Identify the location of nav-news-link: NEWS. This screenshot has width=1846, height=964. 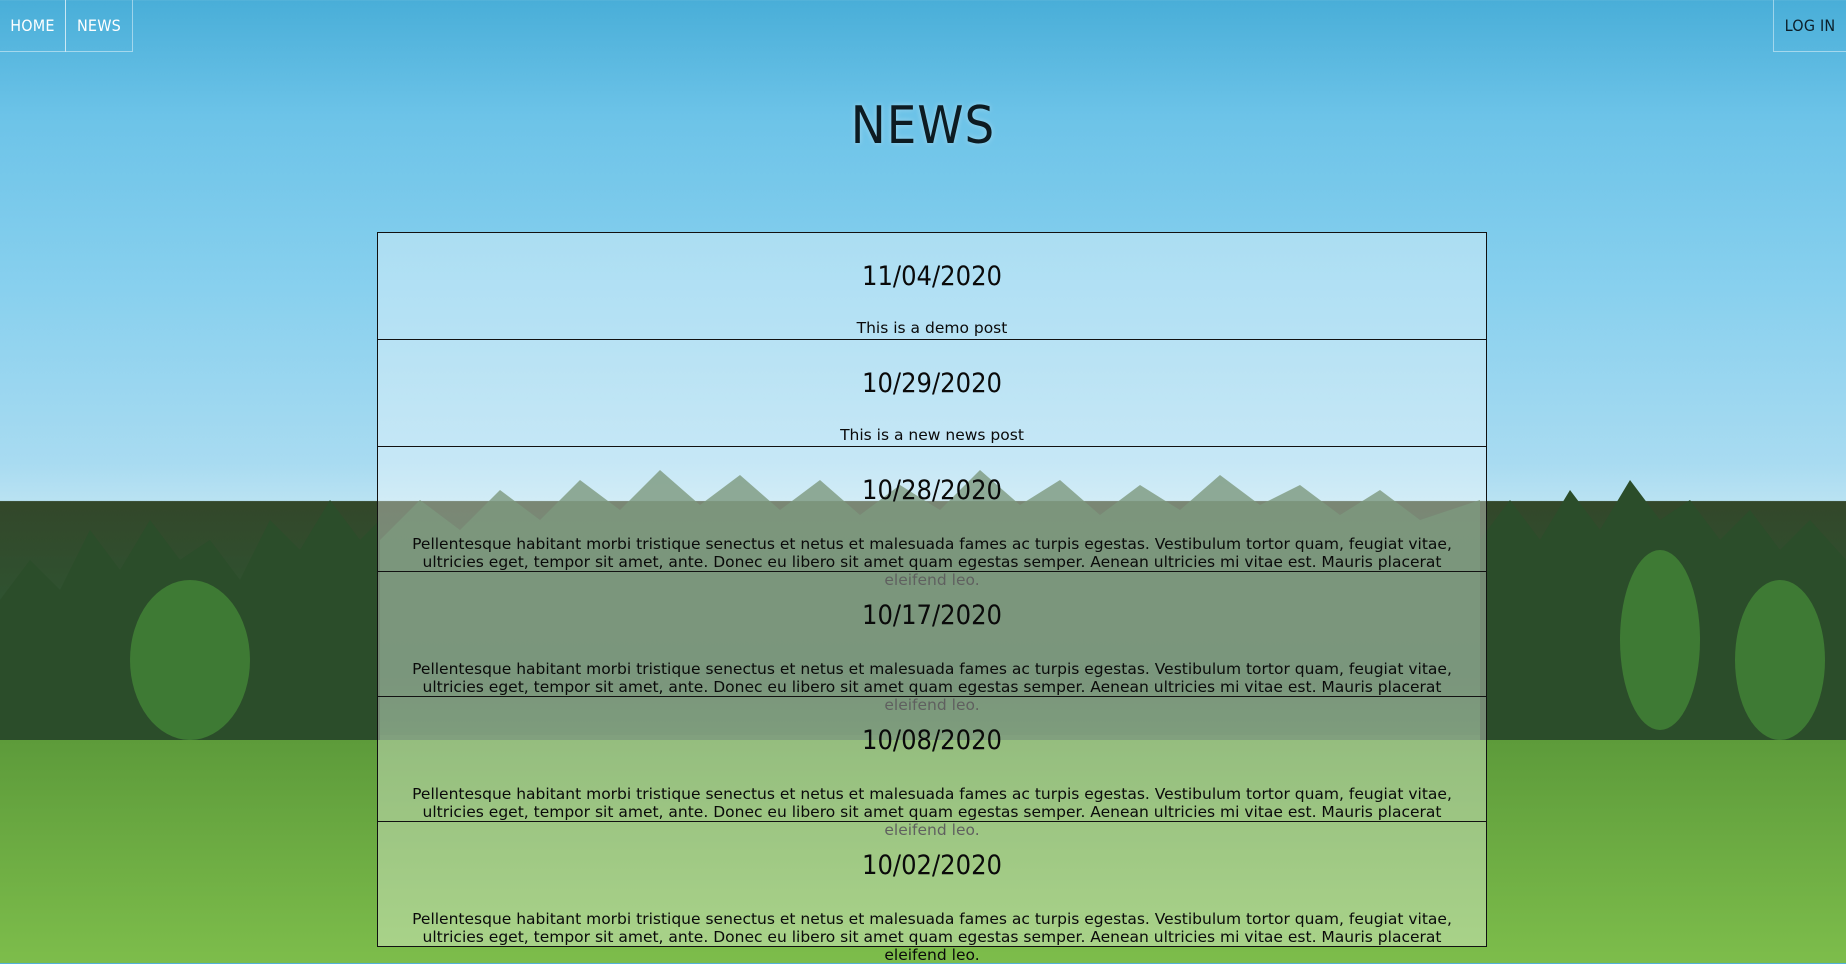
(99, 26).